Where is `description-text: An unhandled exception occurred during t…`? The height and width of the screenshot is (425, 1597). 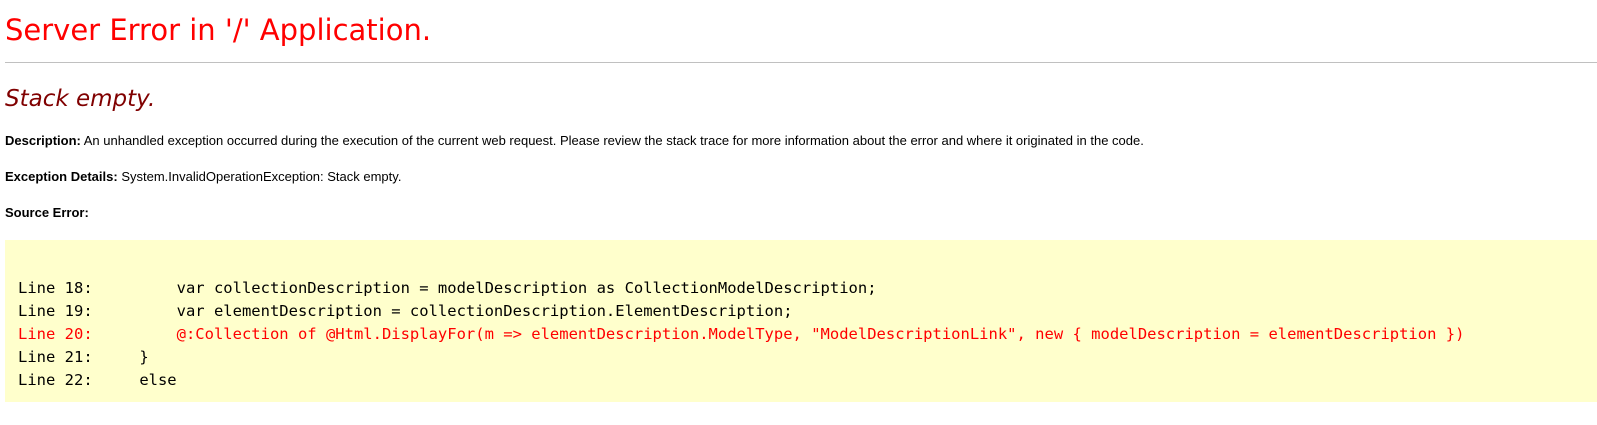 description-text: An unhandled exception occurred during t… is located at coordinates (612, 140).